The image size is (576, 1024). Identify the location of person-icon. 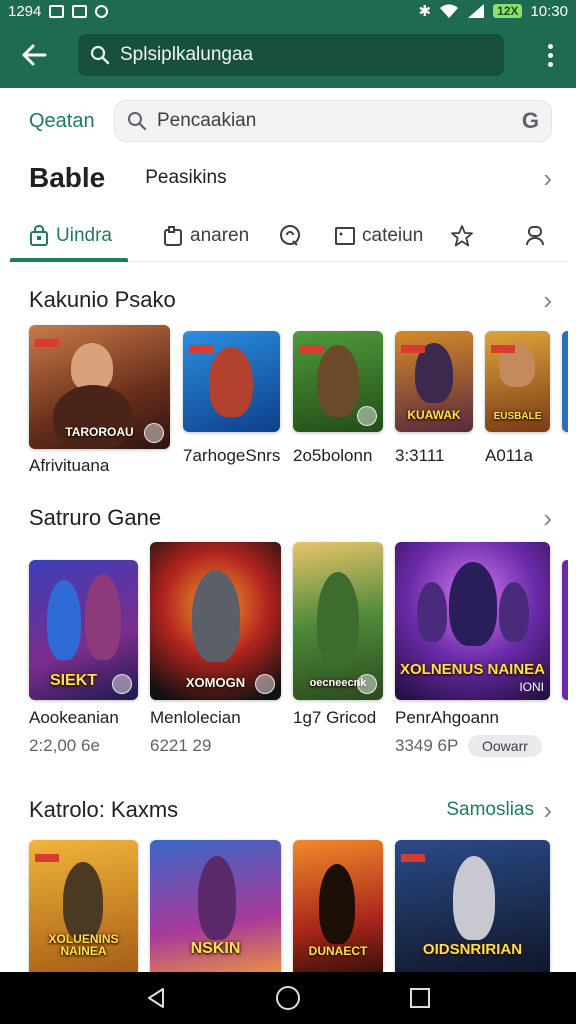
(535, 236).